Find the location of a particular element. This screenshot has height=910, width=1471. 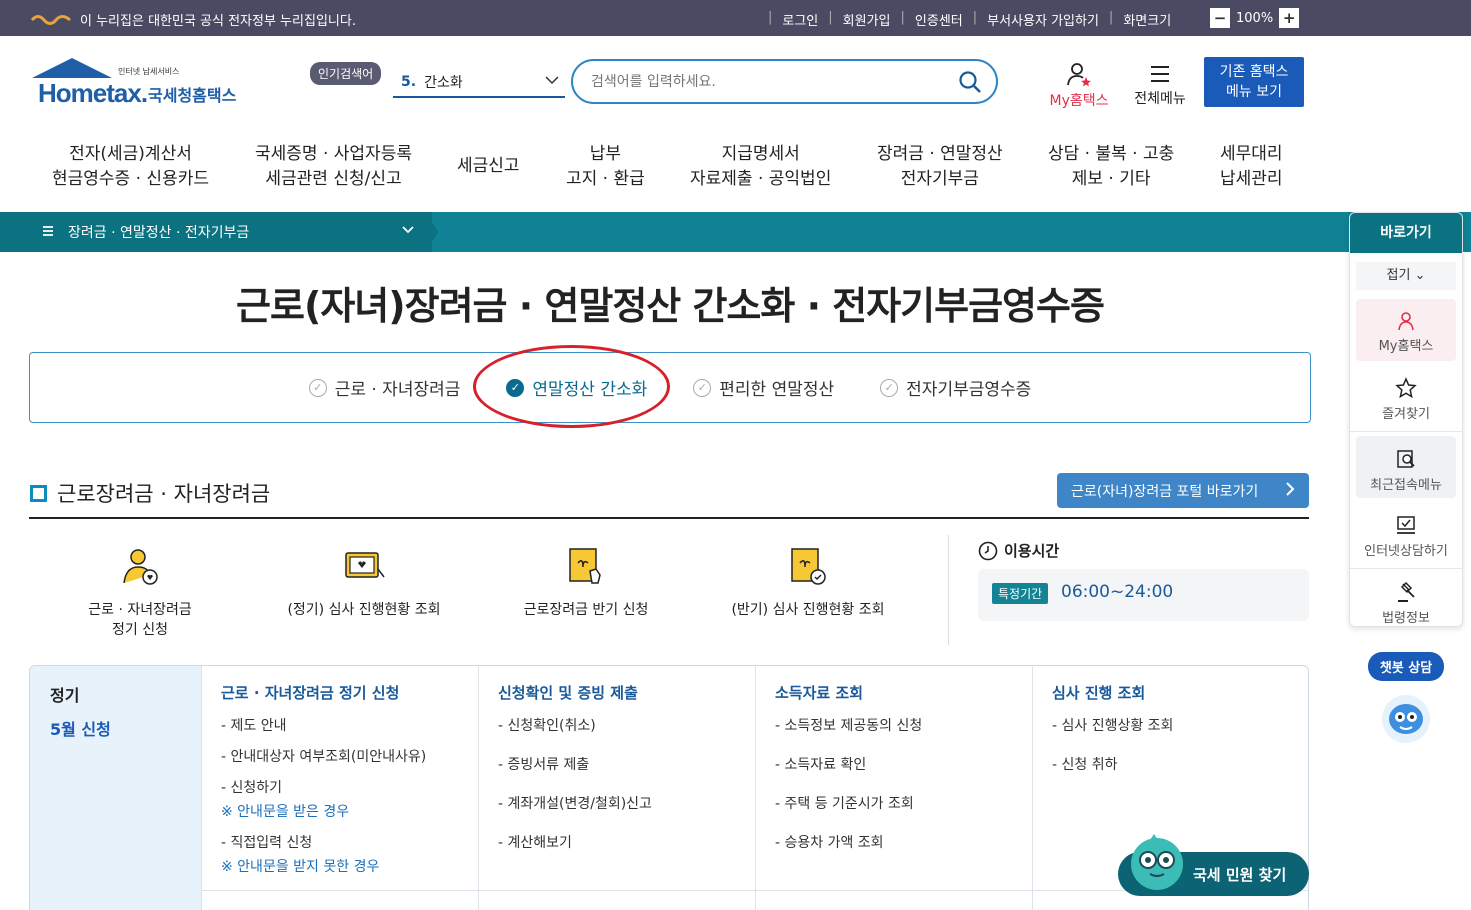

column-header: 신청확인 및 증빙 제출 is located at coordinates (617, 692).